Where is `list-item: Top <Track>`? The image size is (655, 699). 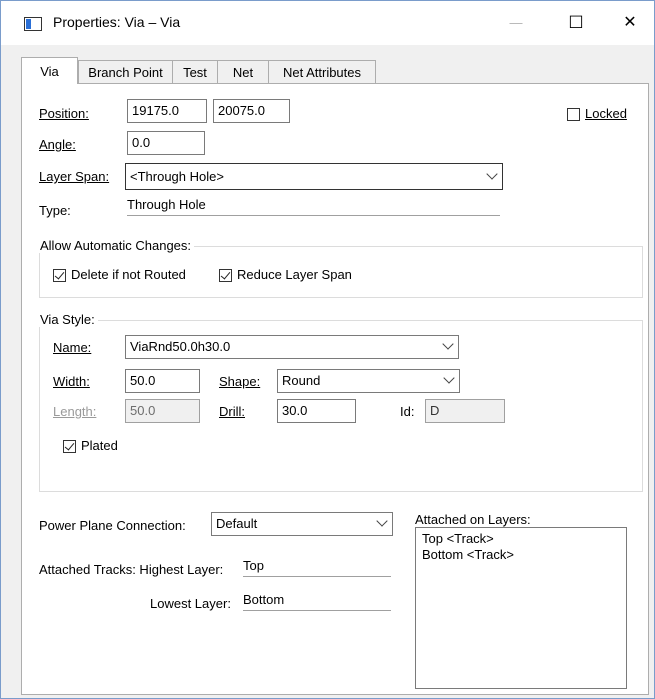 list-item: Top <Track> is located at coordinates (458, 538).